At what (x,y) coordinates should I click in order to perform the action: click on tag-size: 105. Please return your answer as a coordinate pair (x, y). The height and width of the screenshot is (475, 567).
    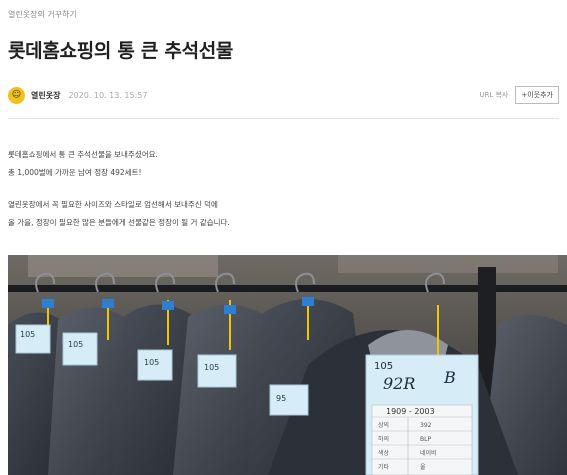
    Looking at the image, I should click on (383, 366).